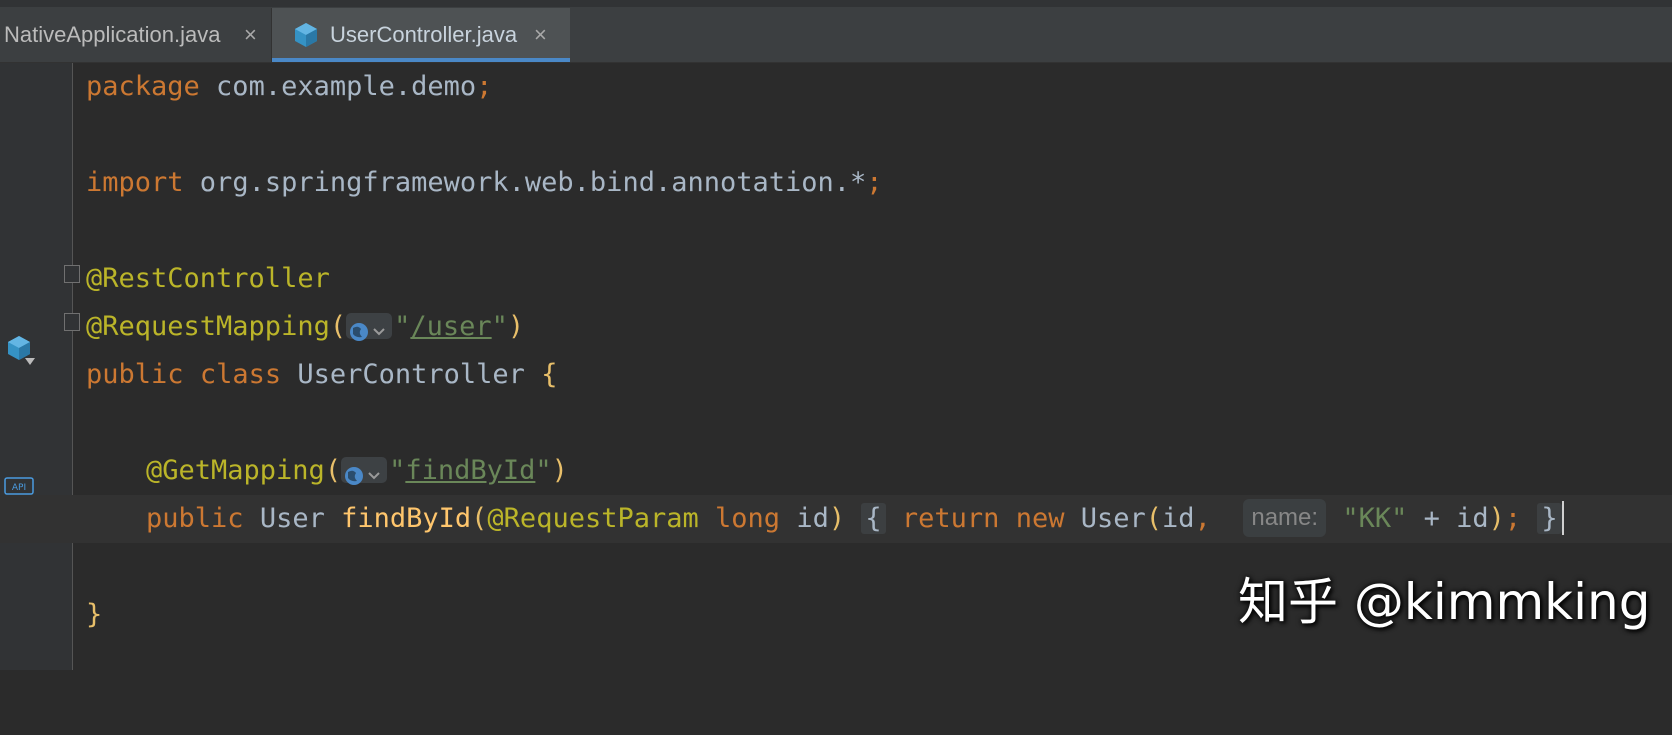 The image size is (1672, 735). Describe the element at coordinates (112, 34) in the screenshot. I see `tab-label: NativeApplication.java` at that location.